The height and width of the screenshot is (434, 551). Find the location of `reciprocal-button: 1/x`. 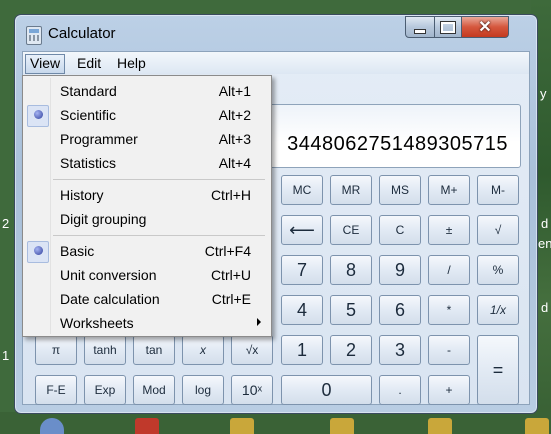

reciprocal-button: 1/x is located at coordinates (498, 310).